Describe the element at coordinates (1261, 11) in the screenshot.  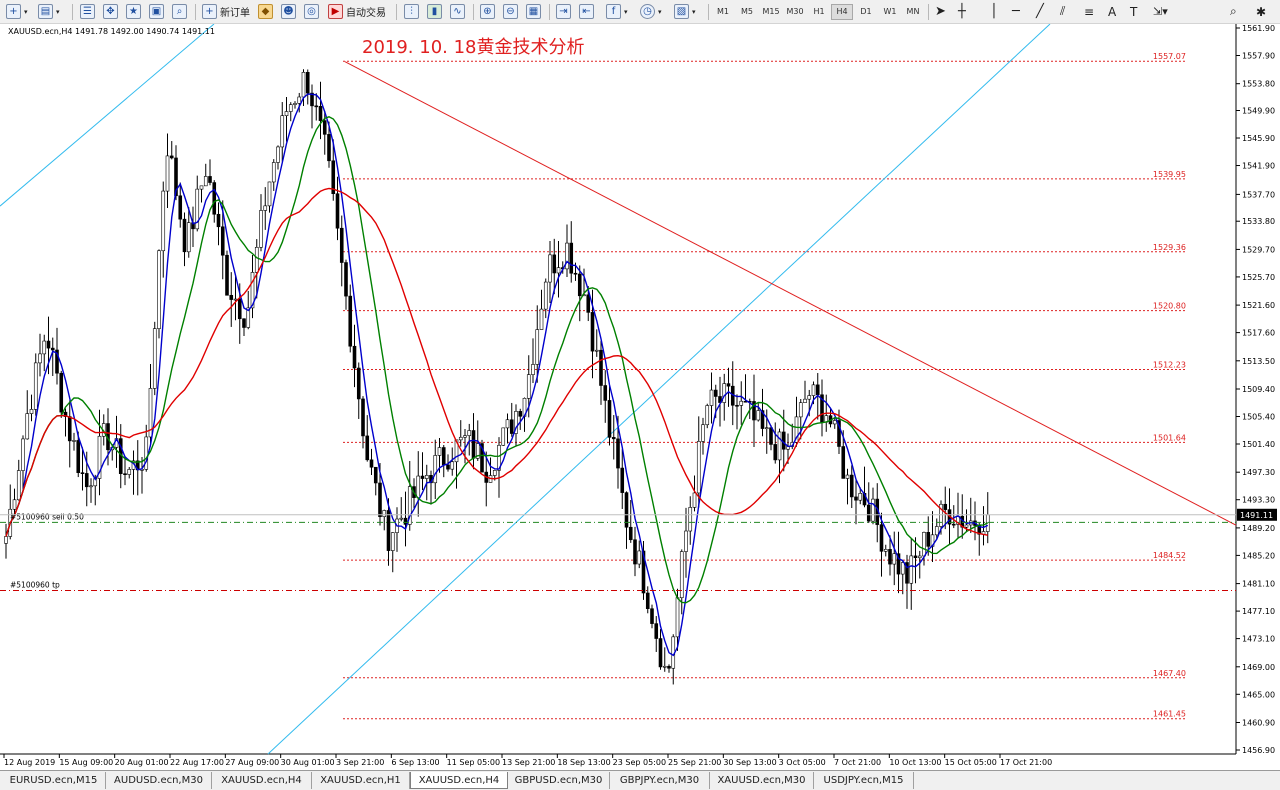
I see `settings-button: ✱` at that location.